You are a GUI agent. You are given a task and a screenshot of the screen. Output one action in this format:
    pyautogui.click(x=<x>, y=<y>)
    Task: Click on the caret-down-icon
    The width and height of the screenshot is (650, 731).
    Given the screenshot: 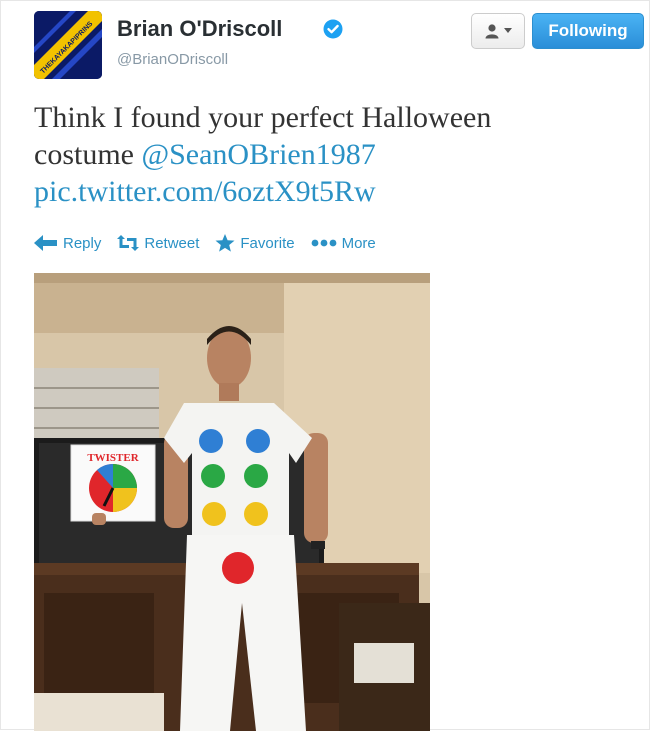 What is the action you would take?
    pyautogui.click(x=508, y=30)
    